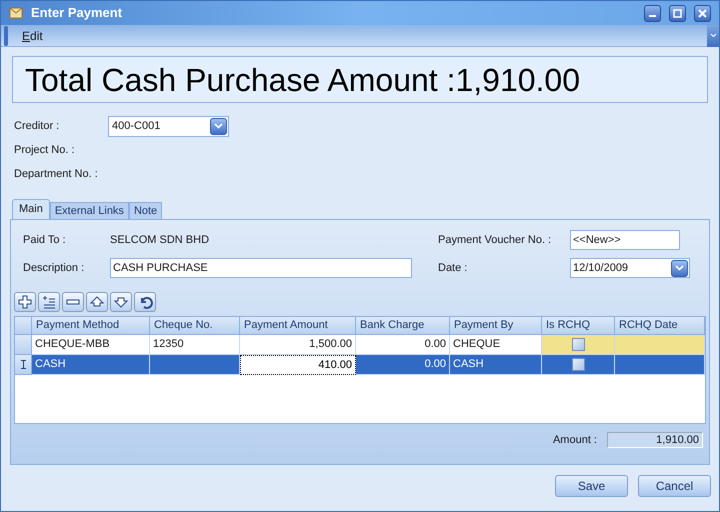  Describe the element at coordinates (77, 13) in the screenshot. I see `window-title: Enter Payment` at that location.